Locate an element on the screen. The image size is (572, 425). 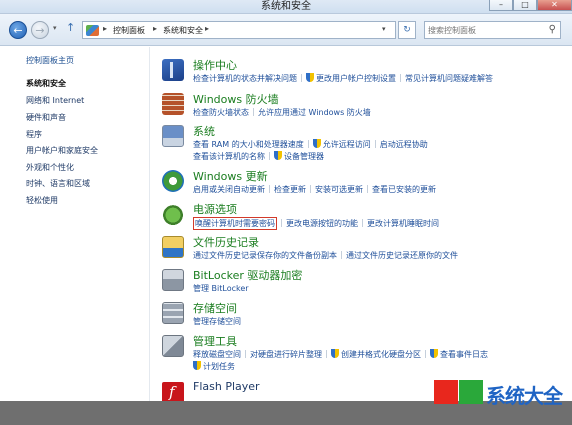
link-optional-updates: 安装可选更新 is located at coordinates (339, 189).